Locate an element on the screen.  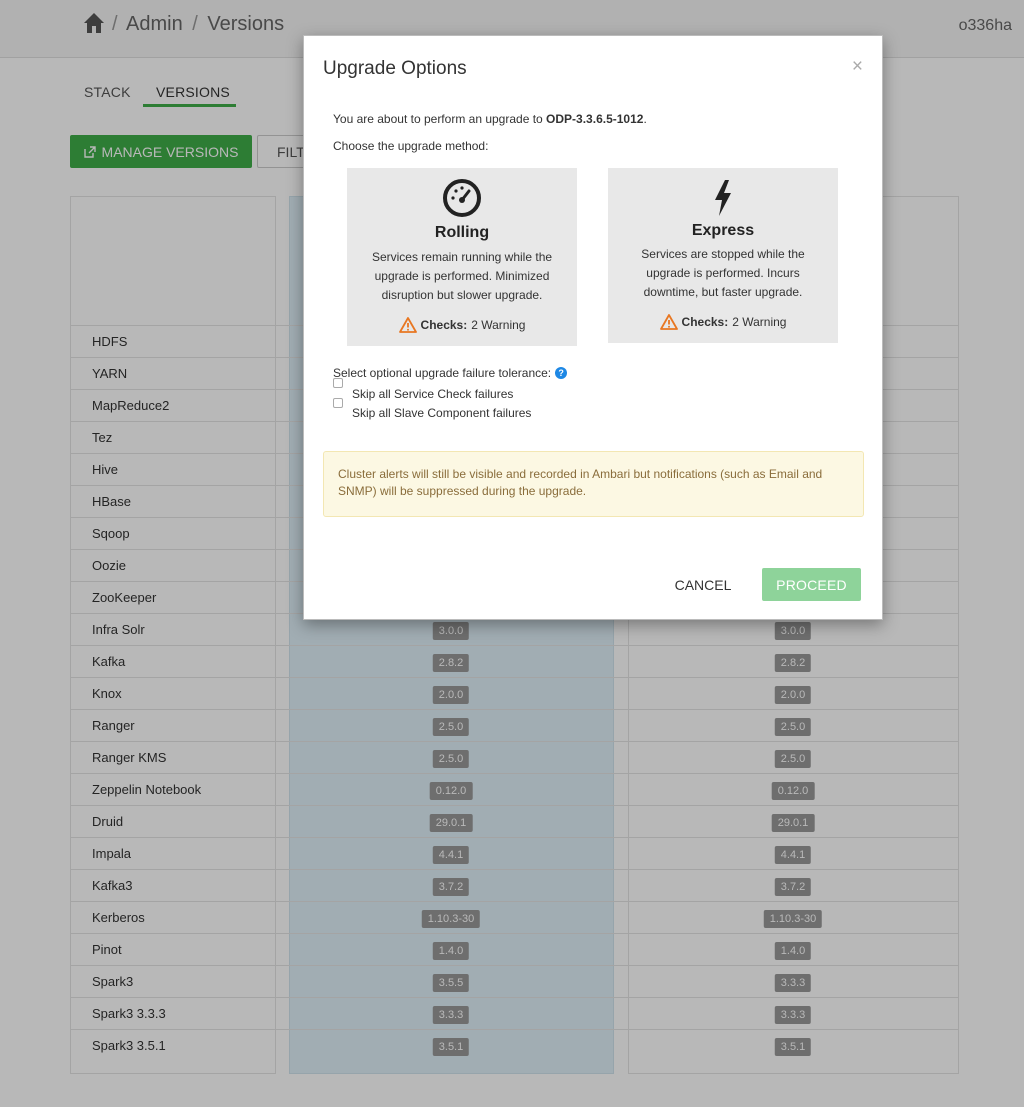
close-icon: × is located at coordinates (857, 67).